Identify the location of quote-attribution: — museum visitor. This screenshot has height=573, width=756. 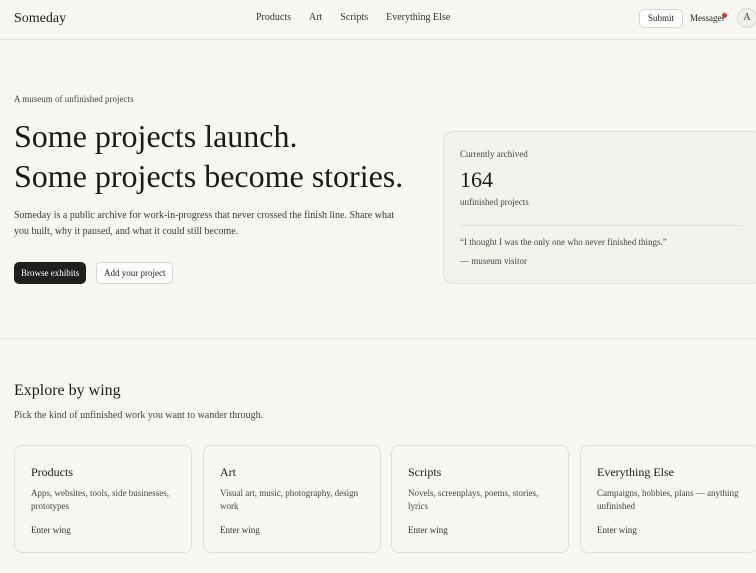
(493, 261).